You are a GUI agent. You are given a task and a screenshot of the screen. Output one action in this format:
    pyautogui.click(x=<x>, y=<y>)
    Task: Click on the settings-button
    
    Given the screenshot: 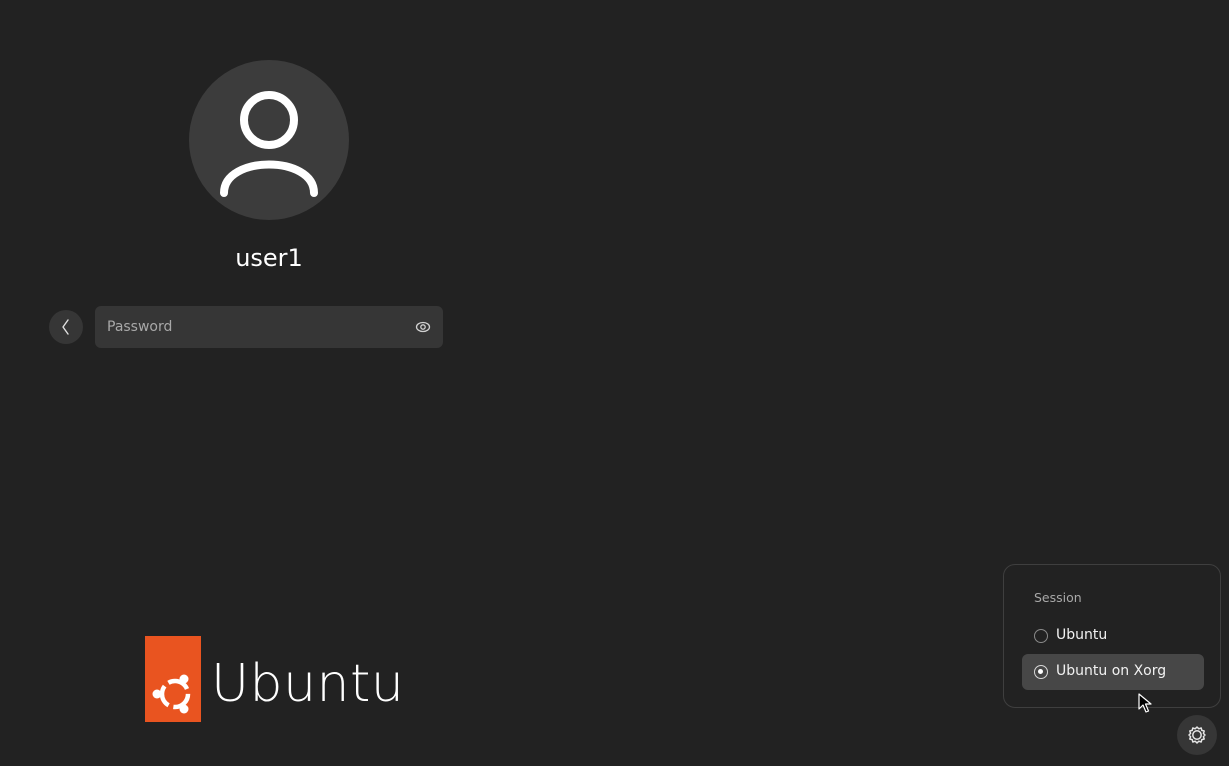 What is the action you would take?
    pyautogui.click(x=1197, y=735)
    